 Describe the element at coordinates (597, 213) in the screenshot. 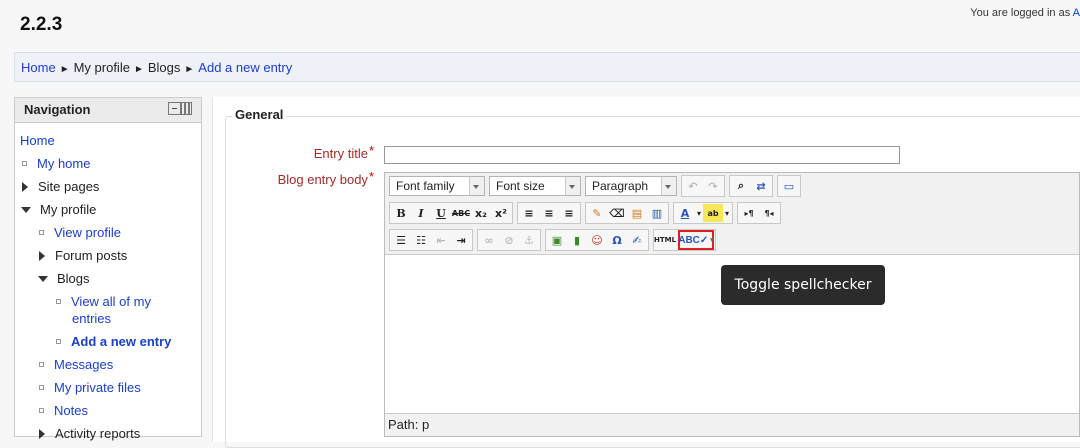

I see `cleanup-icon: ✎` at that location.